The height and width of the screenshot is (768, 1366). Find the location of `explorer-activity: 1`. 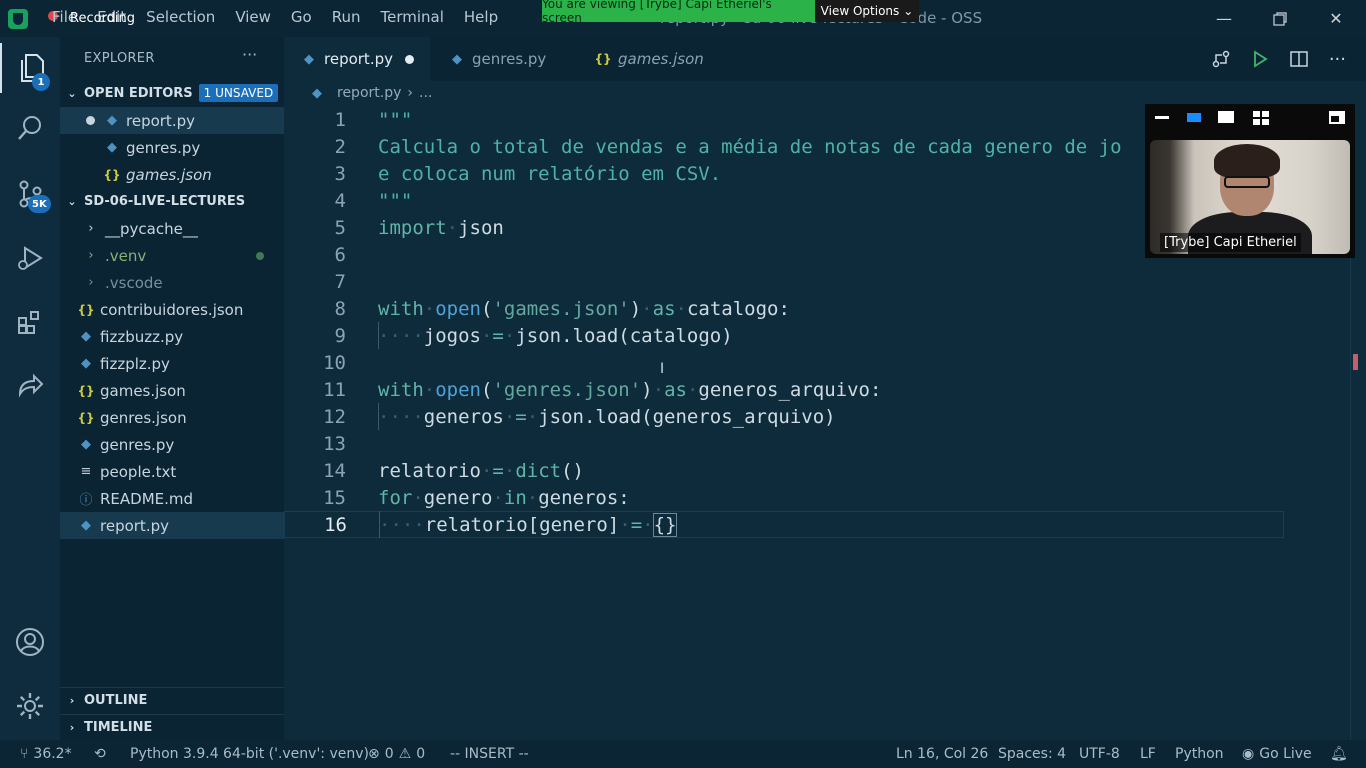

explorer-activity: 1 is located at coordinates (30, 68).